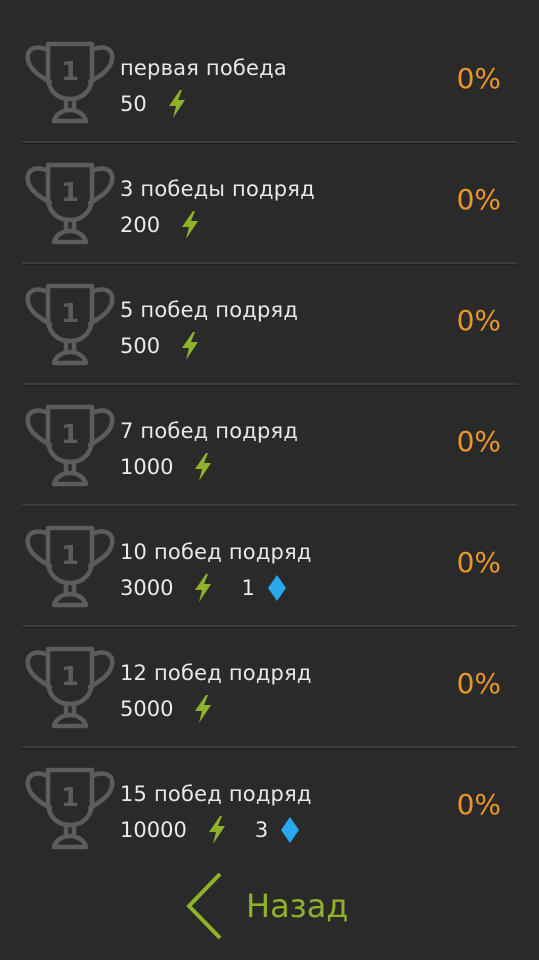 The height and width of the screenshot is (960, 539). I want to click on back-button: Назад, so click(279, 906).